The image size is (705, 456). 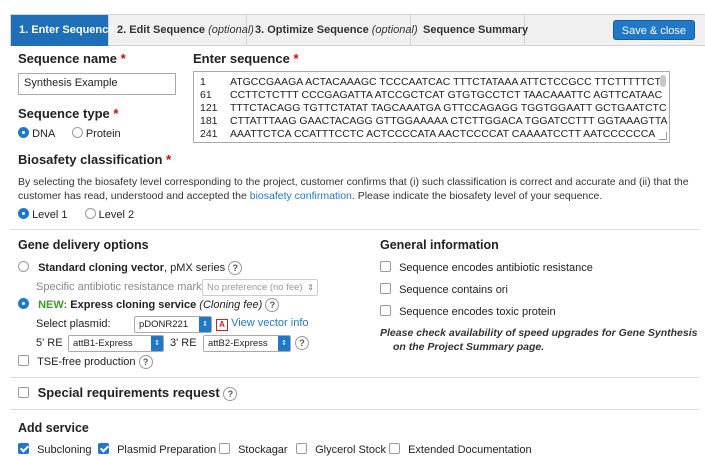 I want to click on view-vector-info-link: View vector info, so click(x=269, y=323).